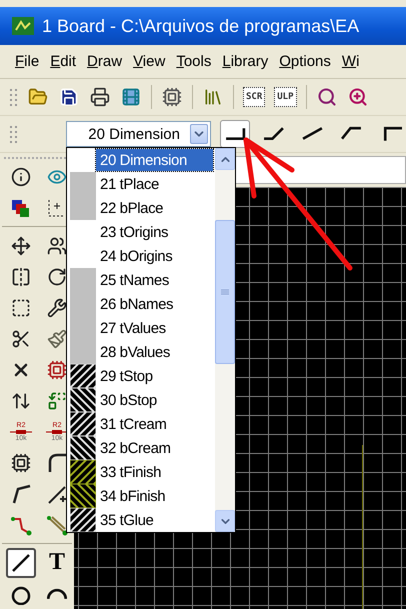 The width and height of the screenshot is (406, 609). What do you see at coordinates (154, 328) in the screenshot?
I see `layer-option: 27 tValues` at bounding box center [154, 328].